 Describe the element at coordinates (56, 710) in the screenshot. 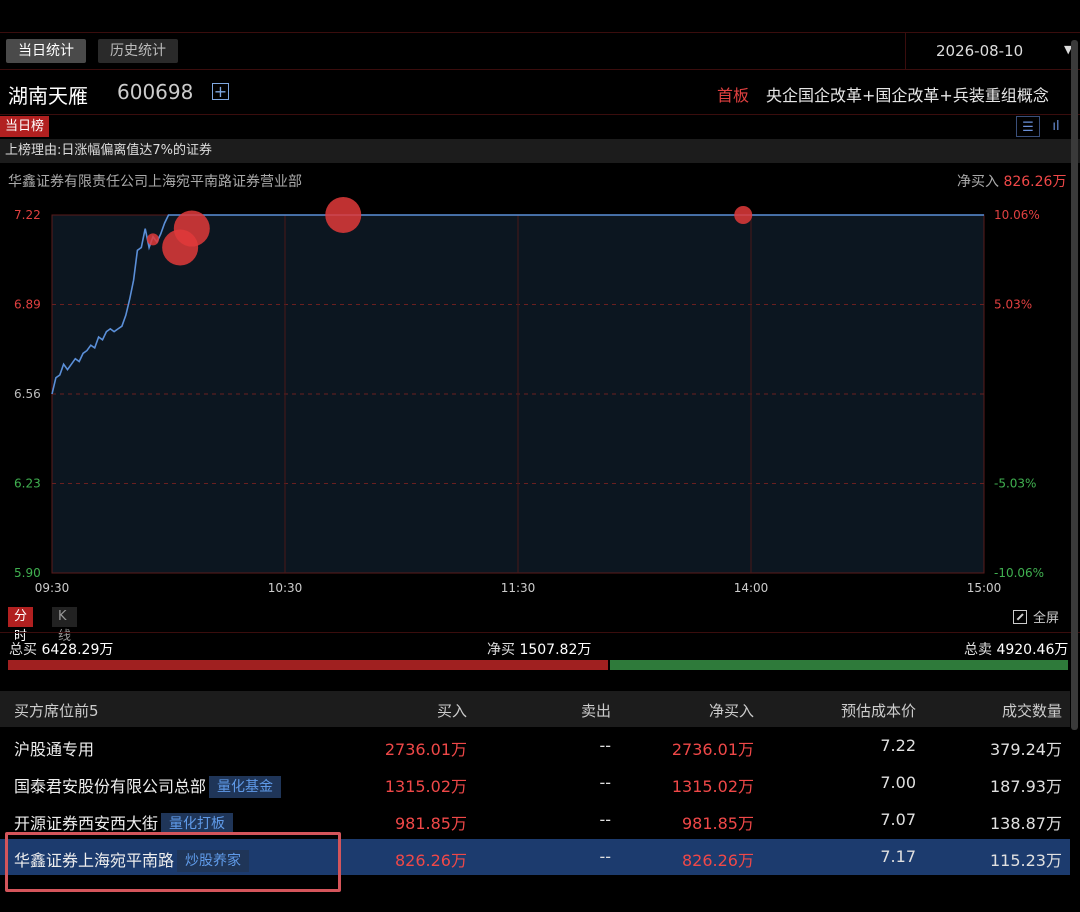

I see `col-header-seat: 买方席位前5` at that location.